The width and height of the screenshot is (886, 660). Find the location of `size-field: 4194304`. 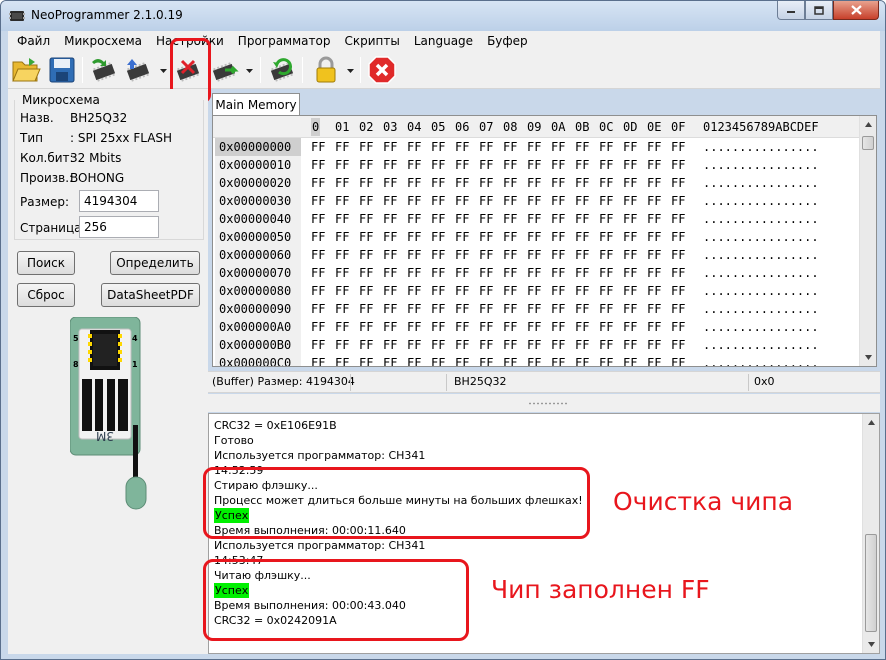

size-field: 4194304 is located at coordinates (119, 201).